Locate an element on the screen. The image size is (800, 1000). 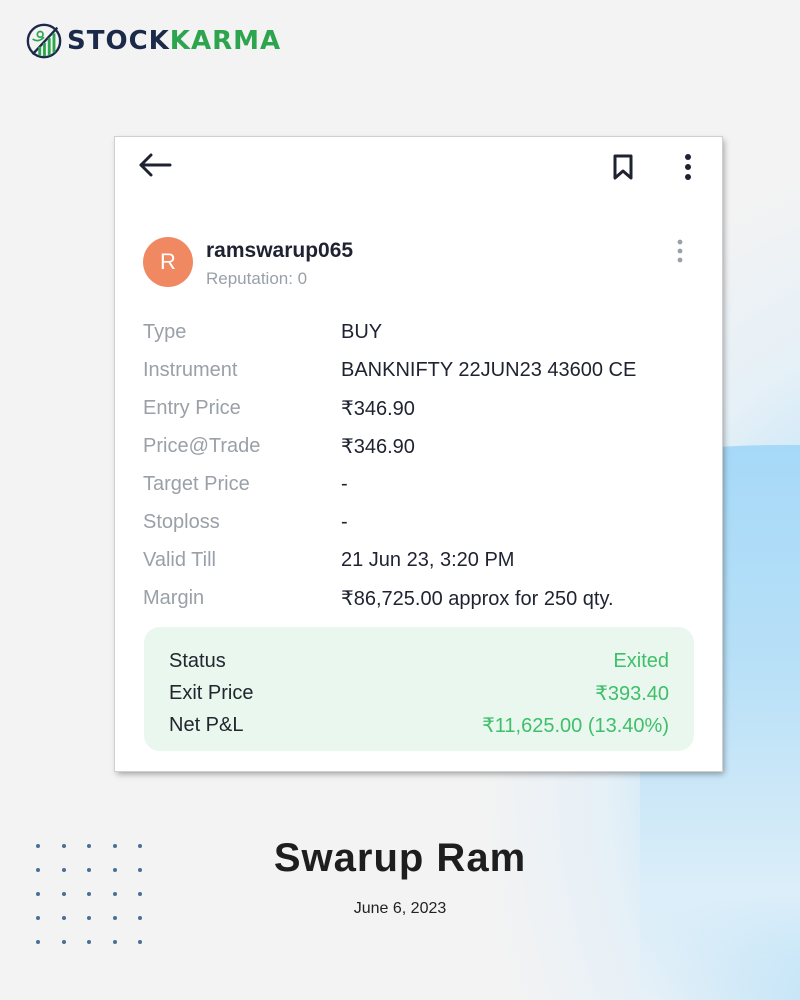
detail-value: ₹86,725.00 approx for 250 qty. is located at coordinates (477, 598).